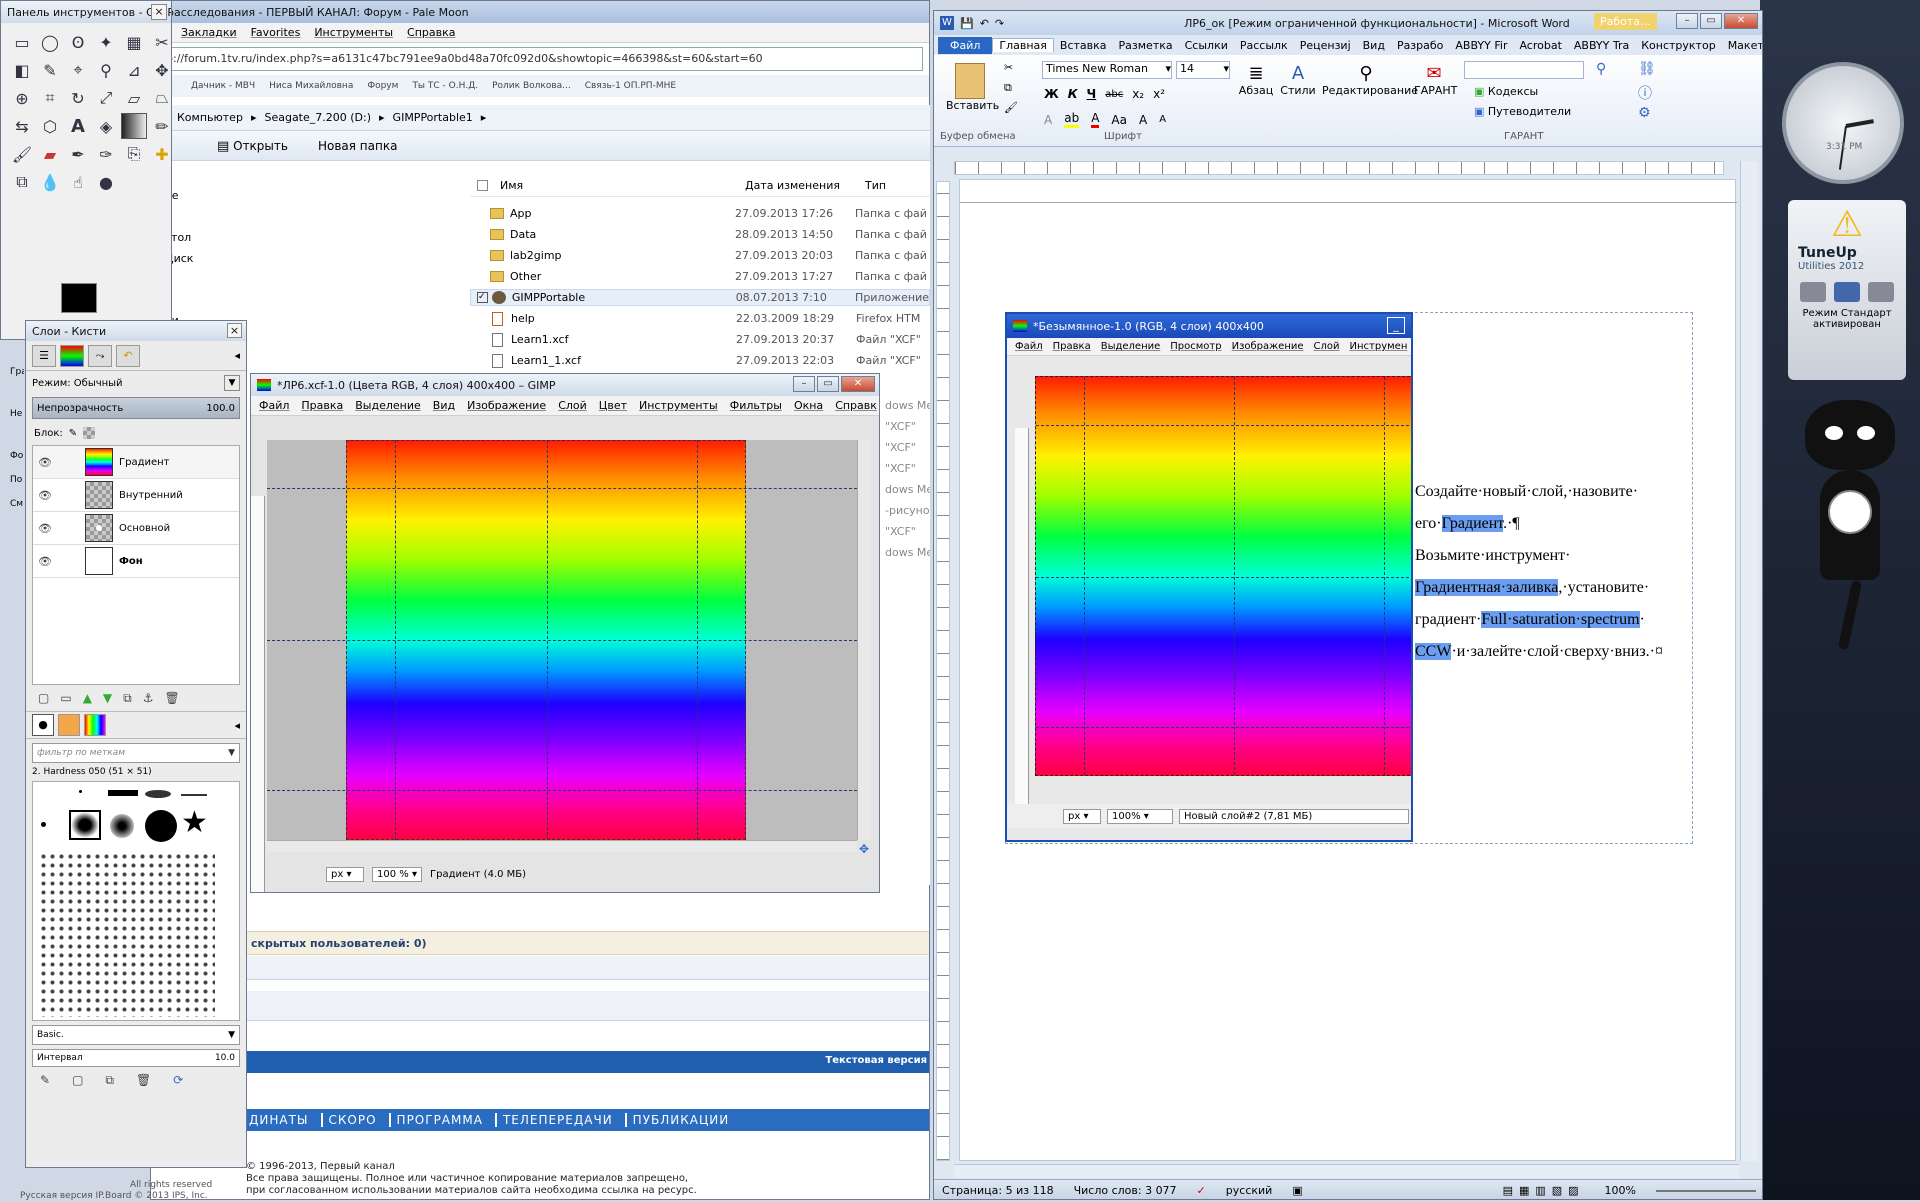 The width and height of the screenshot is (1920, 1202). What do you see at coordinates (22, 154) in the screenshot?
I see `paintbrush-icon: 🖌` at bounding box center [22, 154].